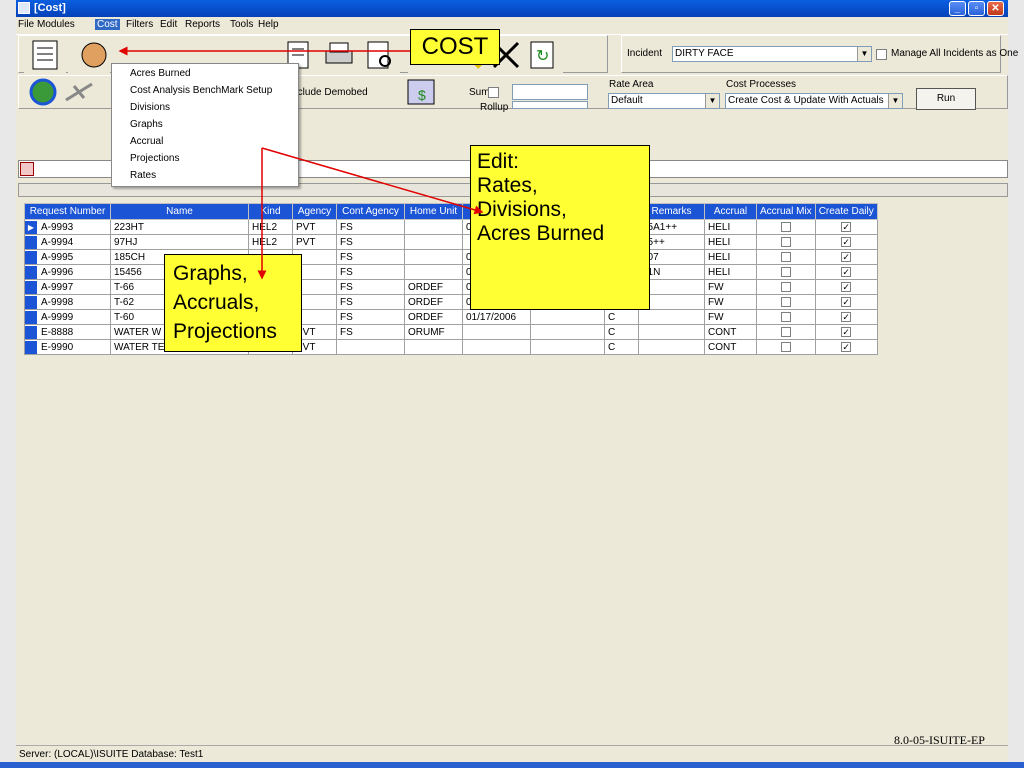  What do you see at coordinates (67, 272) in the screenshot?
I see `cell-request-number: A-9996` at bounding box center [67, 272].